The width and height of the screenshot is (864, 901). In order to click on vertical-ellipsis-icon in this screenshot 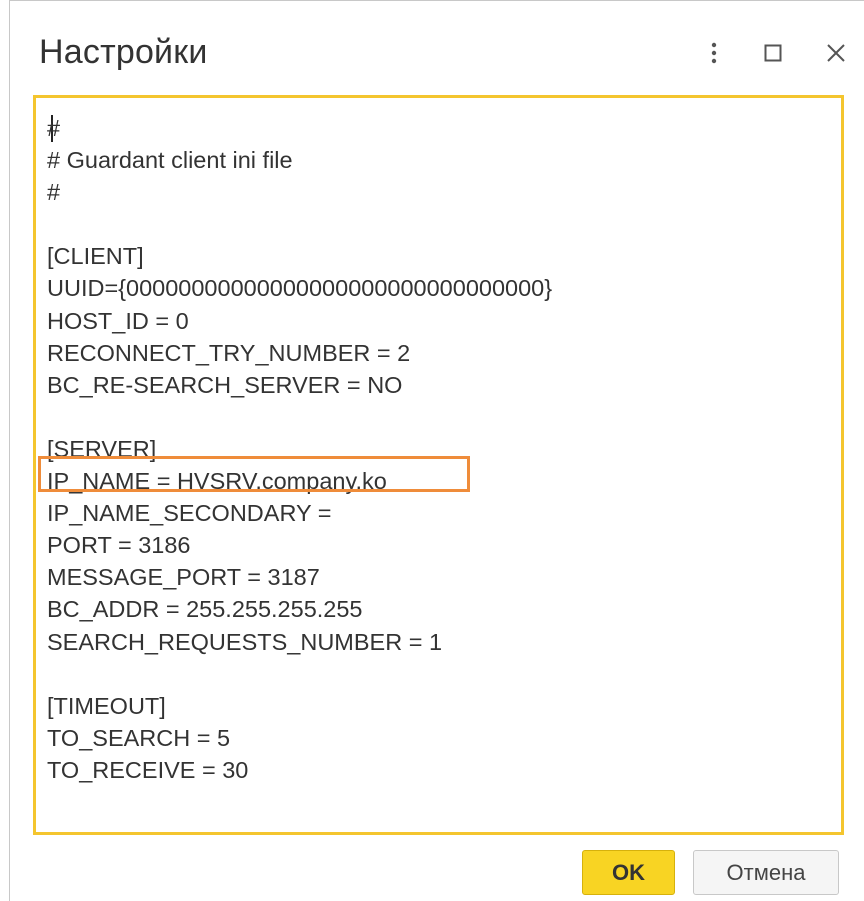, I will do `click(714, 53)`.